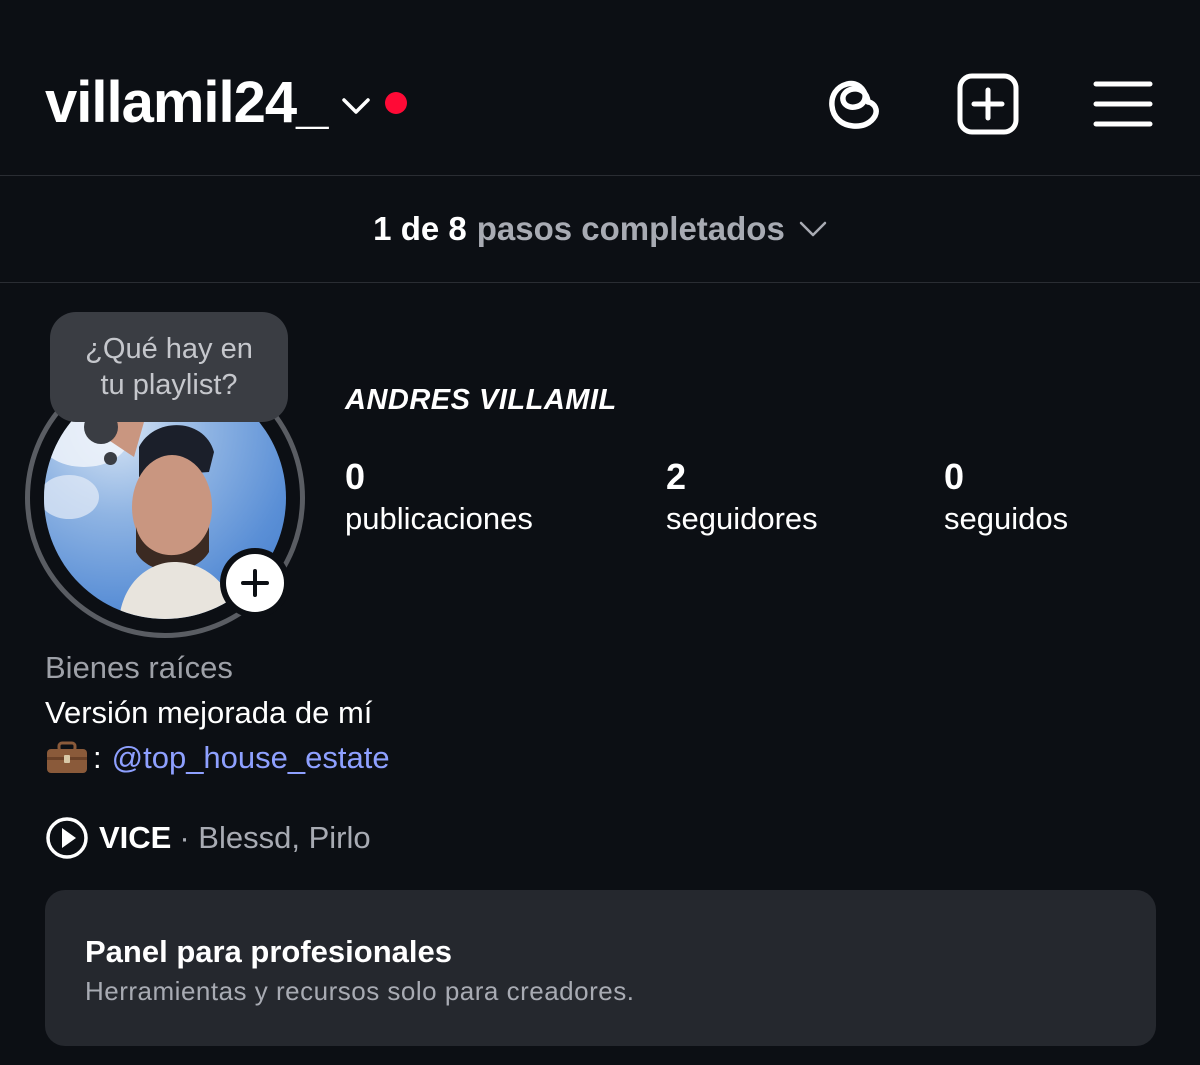  What do you see at coordinates (1006, 497) in the screenshot?
I see `stat-following: 0 seguidos` at bounding box center [1006, 497].